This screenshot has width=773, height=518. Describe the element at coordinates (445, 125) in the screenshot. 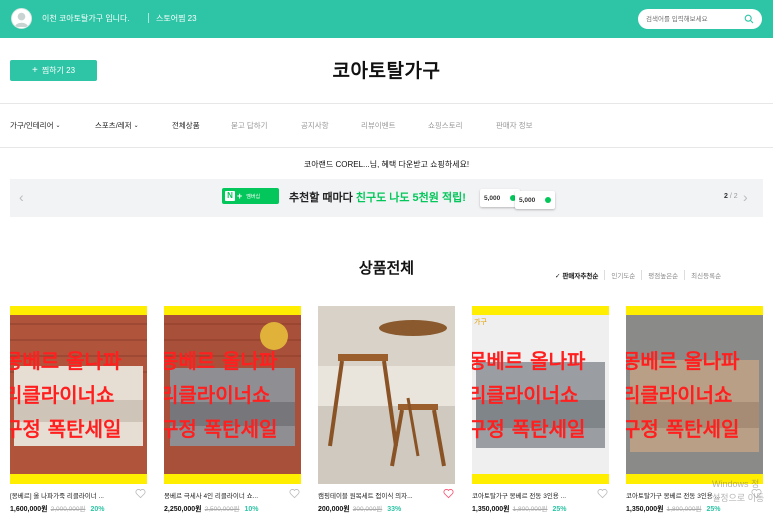

I see `nav-item-shopping-story: 쇼핑스토리` at that location.